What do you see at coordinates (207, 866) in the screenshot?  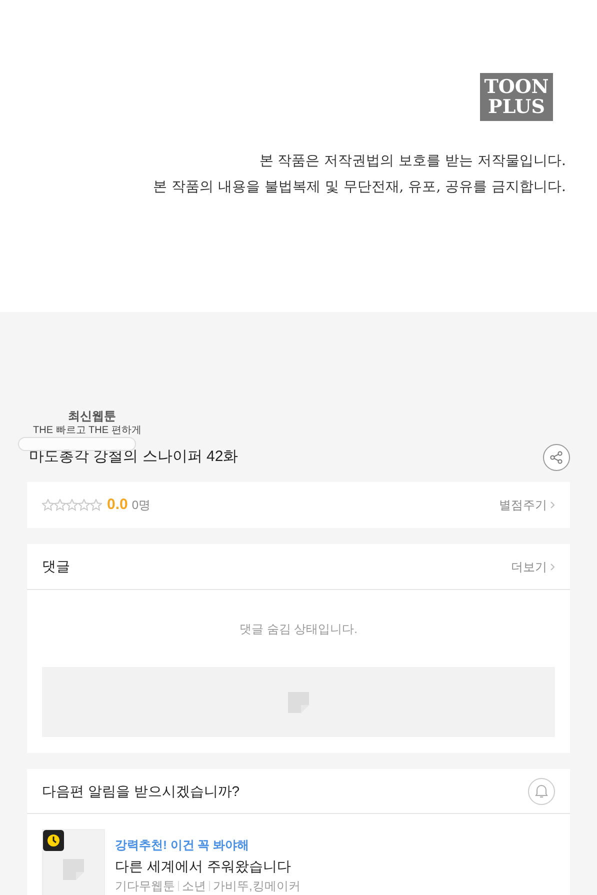 I see `recommendation-title: 다른 세계에서 주워왔습니다` at bounding box center [207, 866].